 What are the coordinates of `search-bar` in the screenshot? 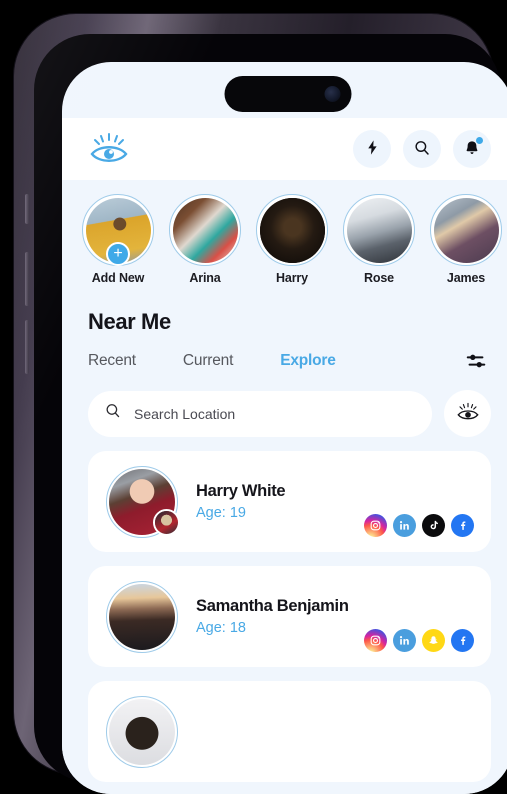 It's located at (260, 413).